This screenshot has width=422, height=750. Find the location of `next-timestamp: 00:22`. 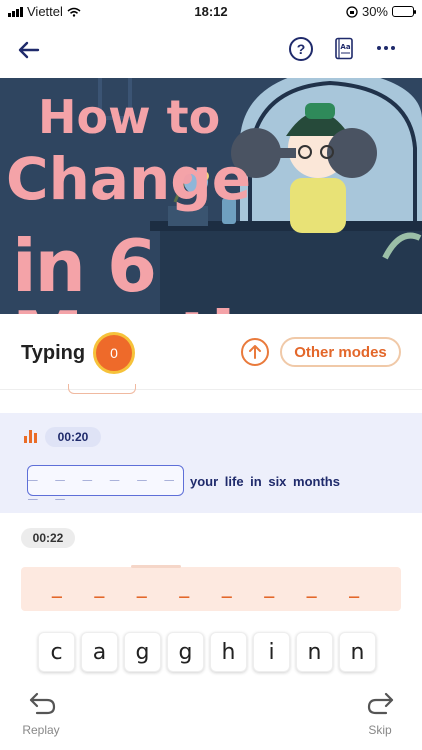

next-timestamp: 00:22 is located at coordinates (48, 538).